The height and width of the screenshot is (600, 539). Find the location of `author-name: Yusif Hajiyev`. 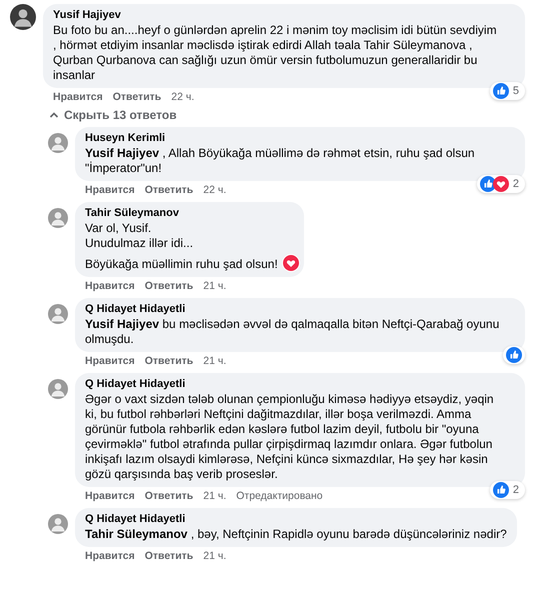

author-name: Yusif Hajiyev is located at coordinates (278, 15).